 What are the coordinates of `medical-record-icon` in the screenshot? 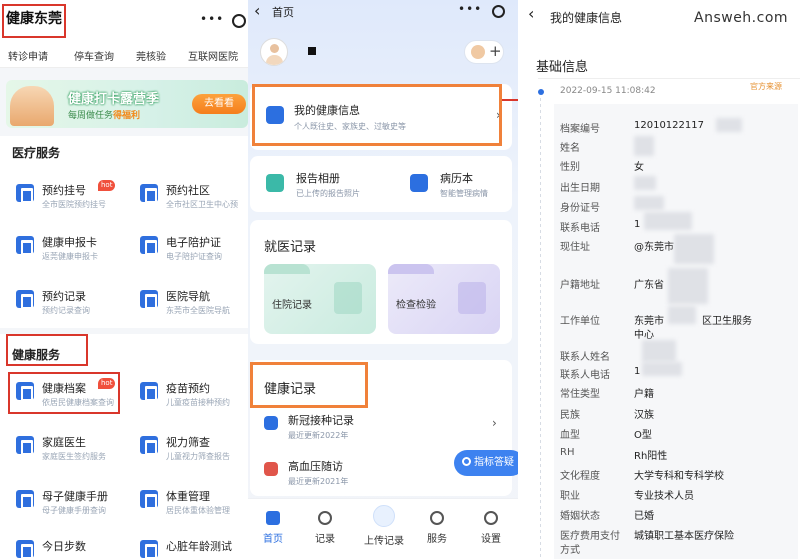 It's located at (419, 183).